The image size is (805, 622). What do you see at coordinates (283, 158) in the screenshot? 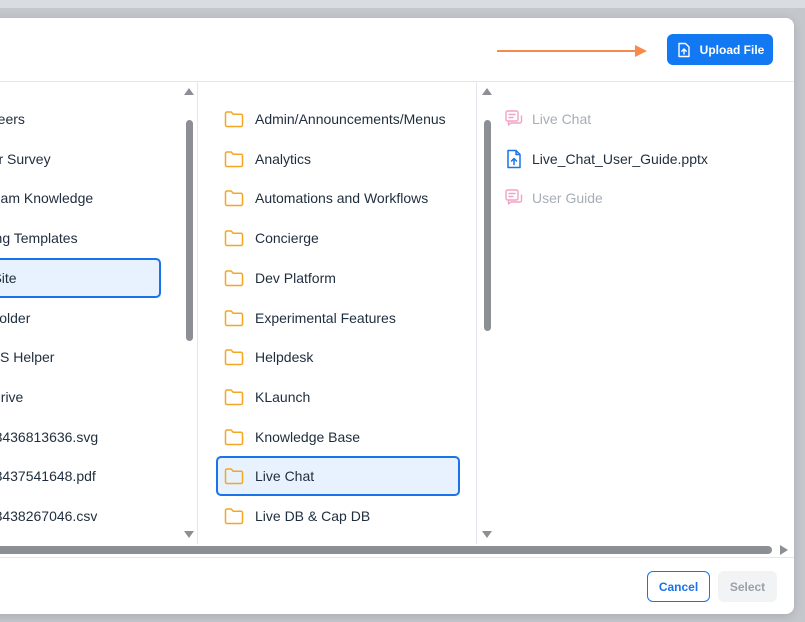
I see `list-item-label: Analytics` at bounding box center [283, 158].